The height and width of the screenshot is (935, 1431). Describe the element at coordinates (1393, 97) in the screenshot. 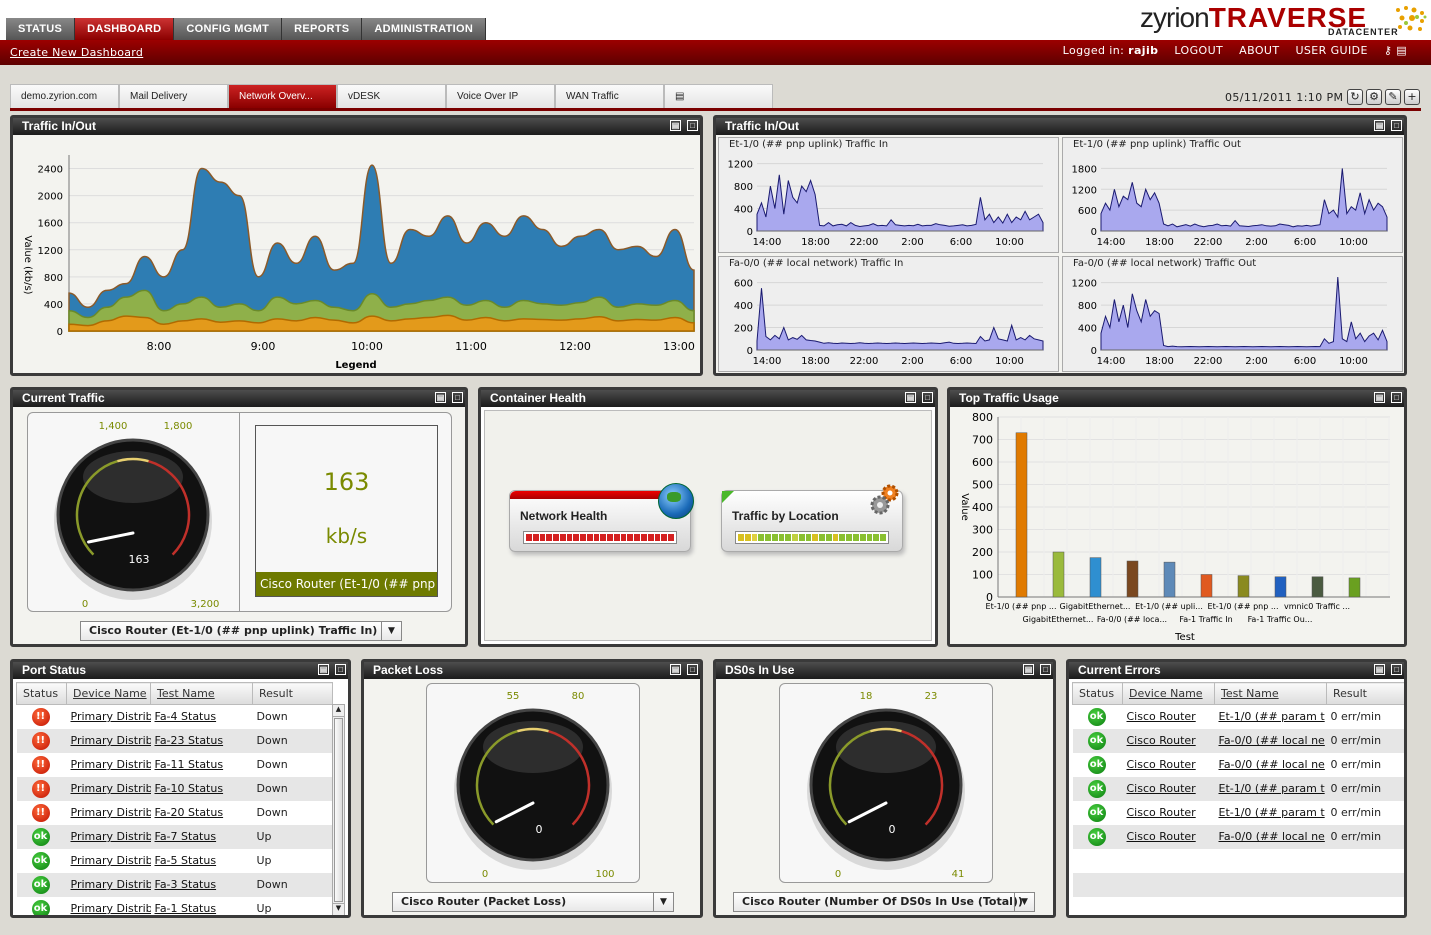

I see `edit-icon: ✎` at that location.